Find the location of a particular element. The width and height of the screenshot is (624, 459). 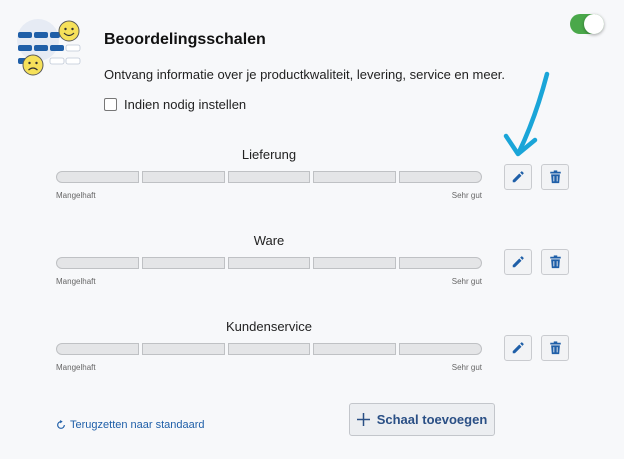

reset-to-default-label: Terugzetten naar standaard is located at coordinates (137, 425).